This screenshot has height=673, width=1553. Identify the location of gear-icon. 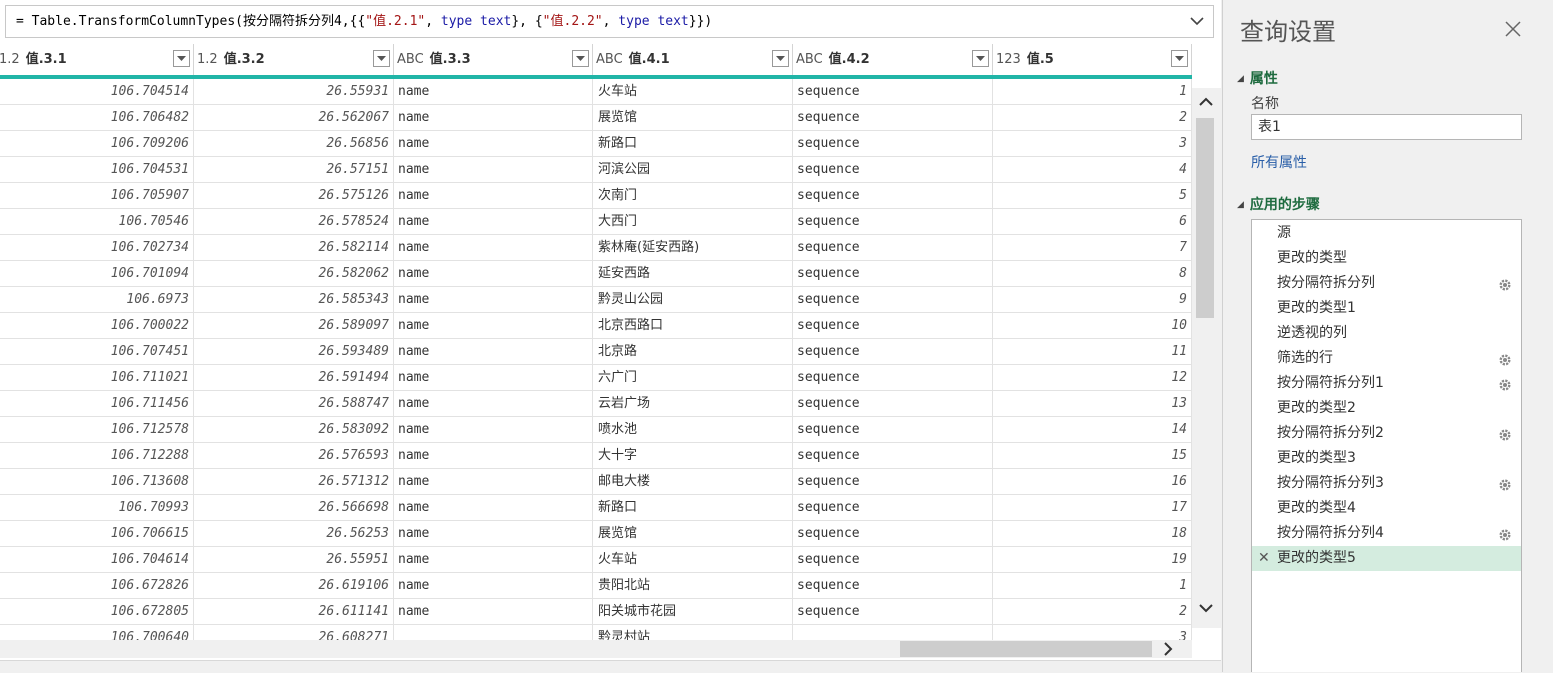
(1505, 383).